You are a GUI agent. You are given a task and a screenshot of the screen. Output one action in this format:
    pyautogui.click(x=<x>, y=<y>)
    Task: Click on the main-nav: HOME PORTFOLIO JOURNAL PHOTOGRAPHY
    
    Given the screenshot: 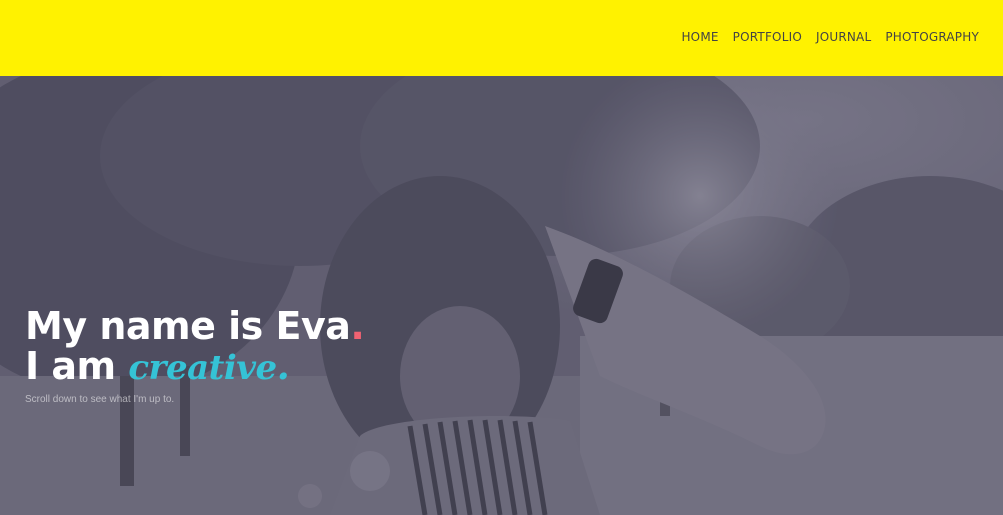 What is the action you would take?
    pyautogui.click(x=830, y=37)
    